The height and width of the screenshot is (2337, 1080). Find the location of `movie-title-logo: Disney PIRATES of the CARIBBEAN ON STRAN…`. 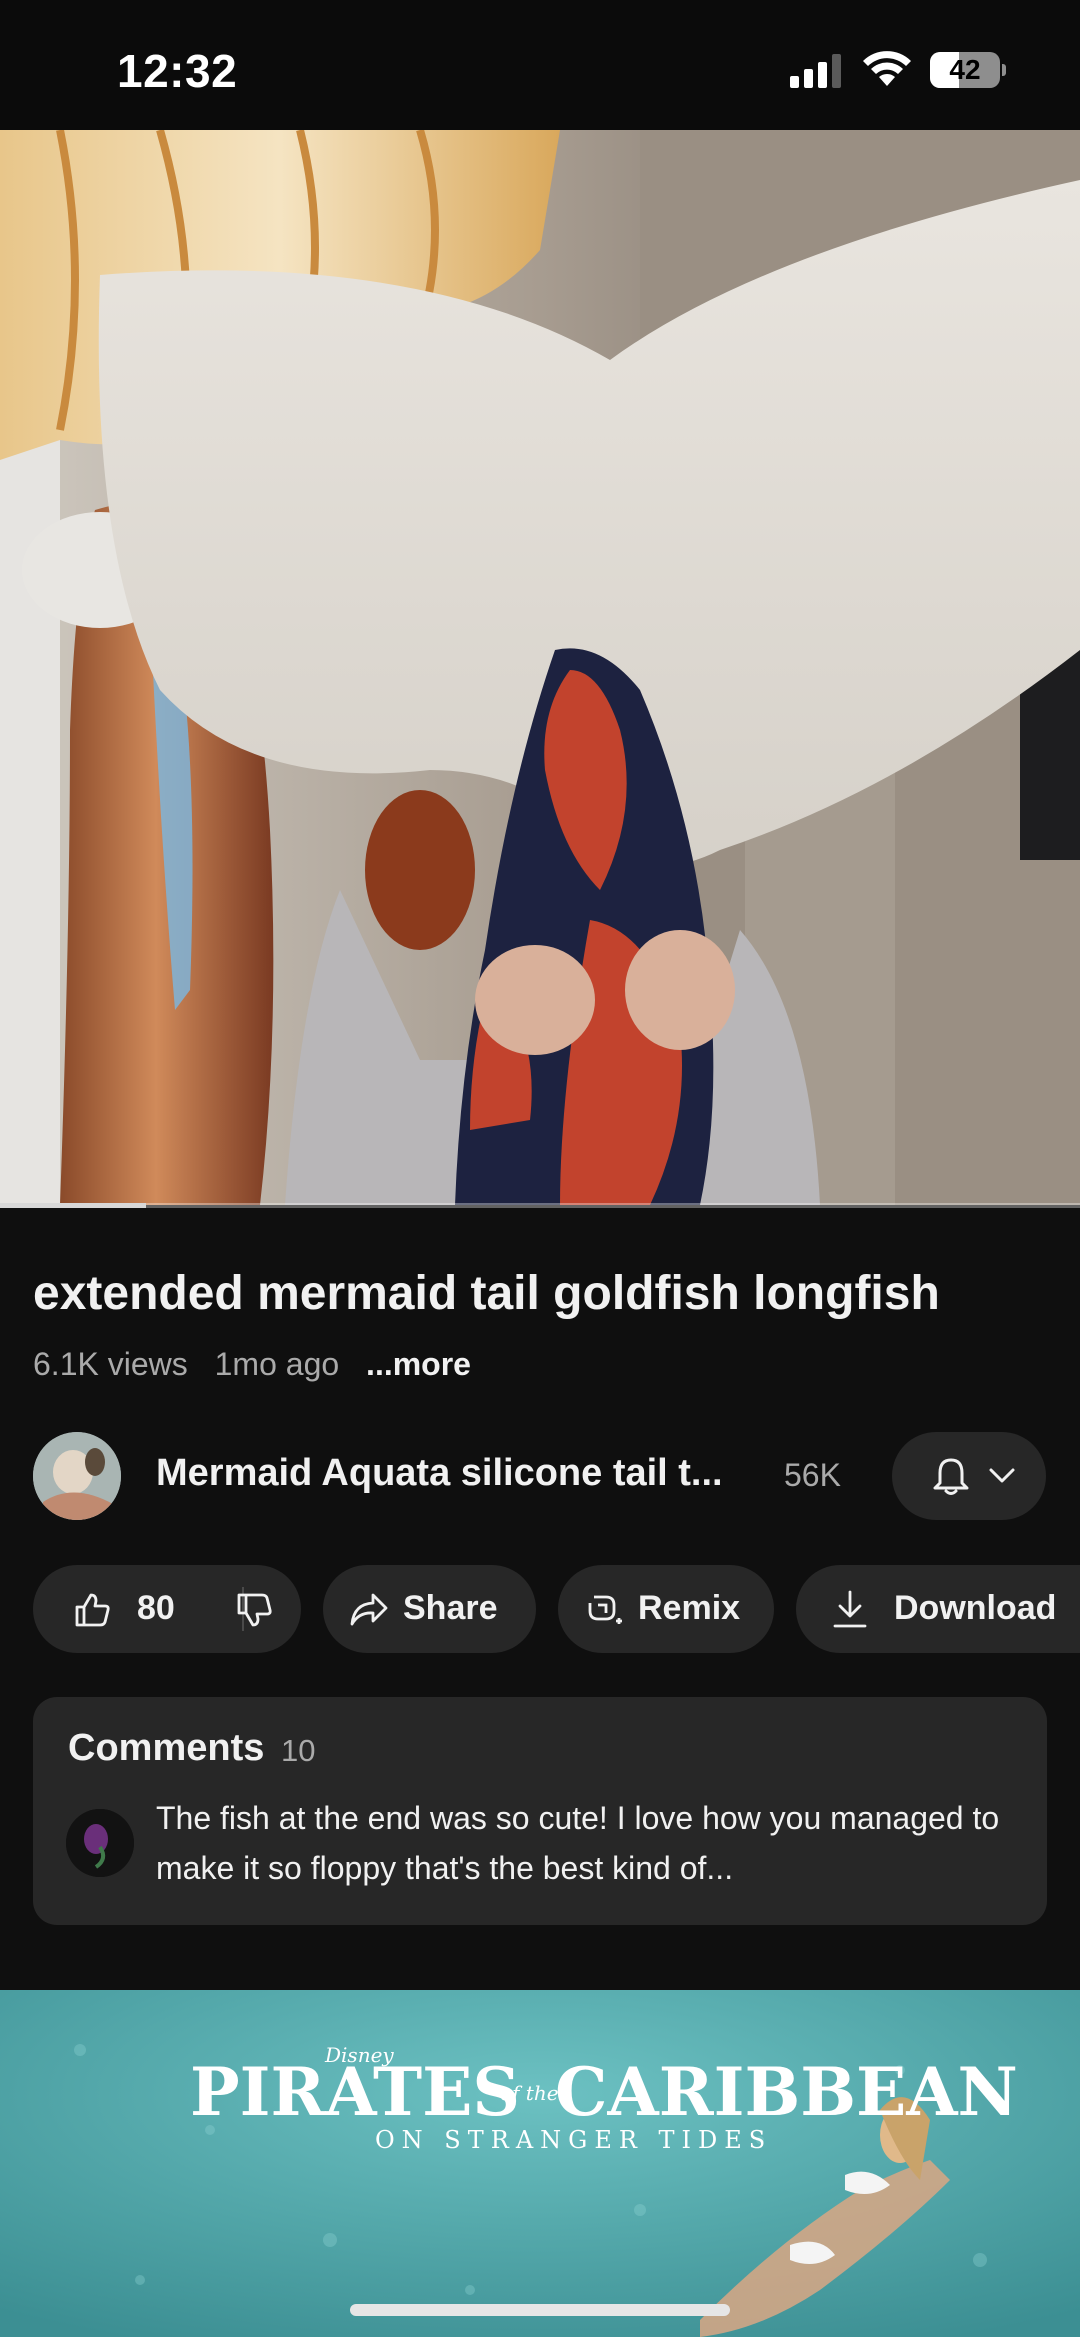

movie-title-logo: Disney PIRATES of the CARIBBEAN ON STRAN… is located at coordinates (604, 2096).